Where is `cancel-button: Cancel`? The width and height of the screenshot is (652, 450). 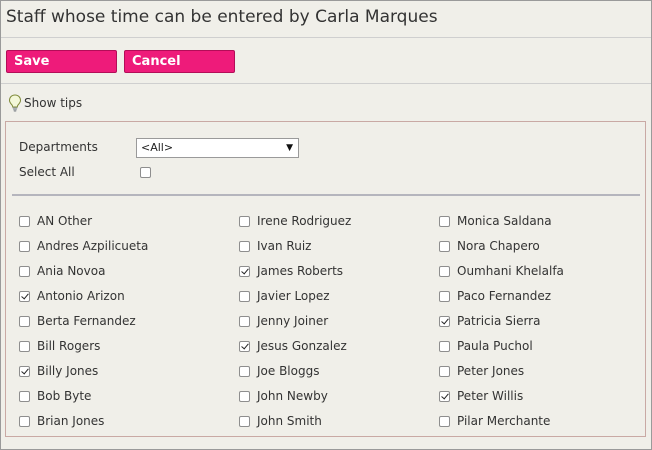 cancel-button: Cancel is located at coordinates (179, 61).